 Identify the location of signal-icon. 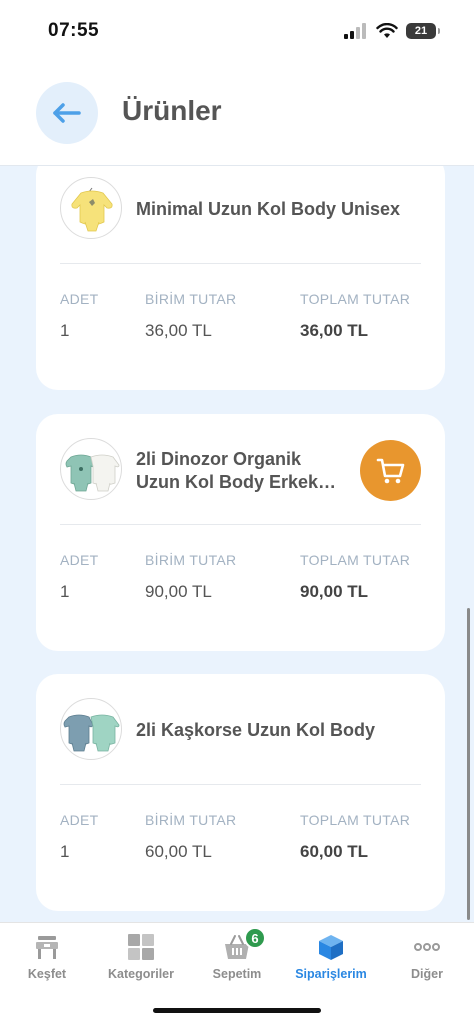
(355, 31).